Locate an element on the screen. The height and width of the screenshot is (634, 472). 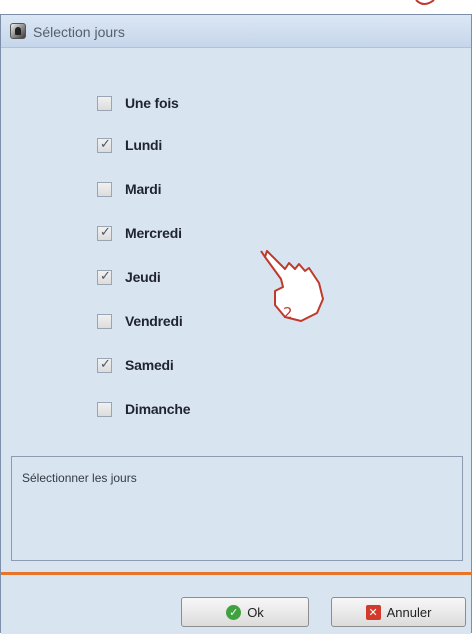
window-title: Sélection jours is located at coordinates (79, 32).